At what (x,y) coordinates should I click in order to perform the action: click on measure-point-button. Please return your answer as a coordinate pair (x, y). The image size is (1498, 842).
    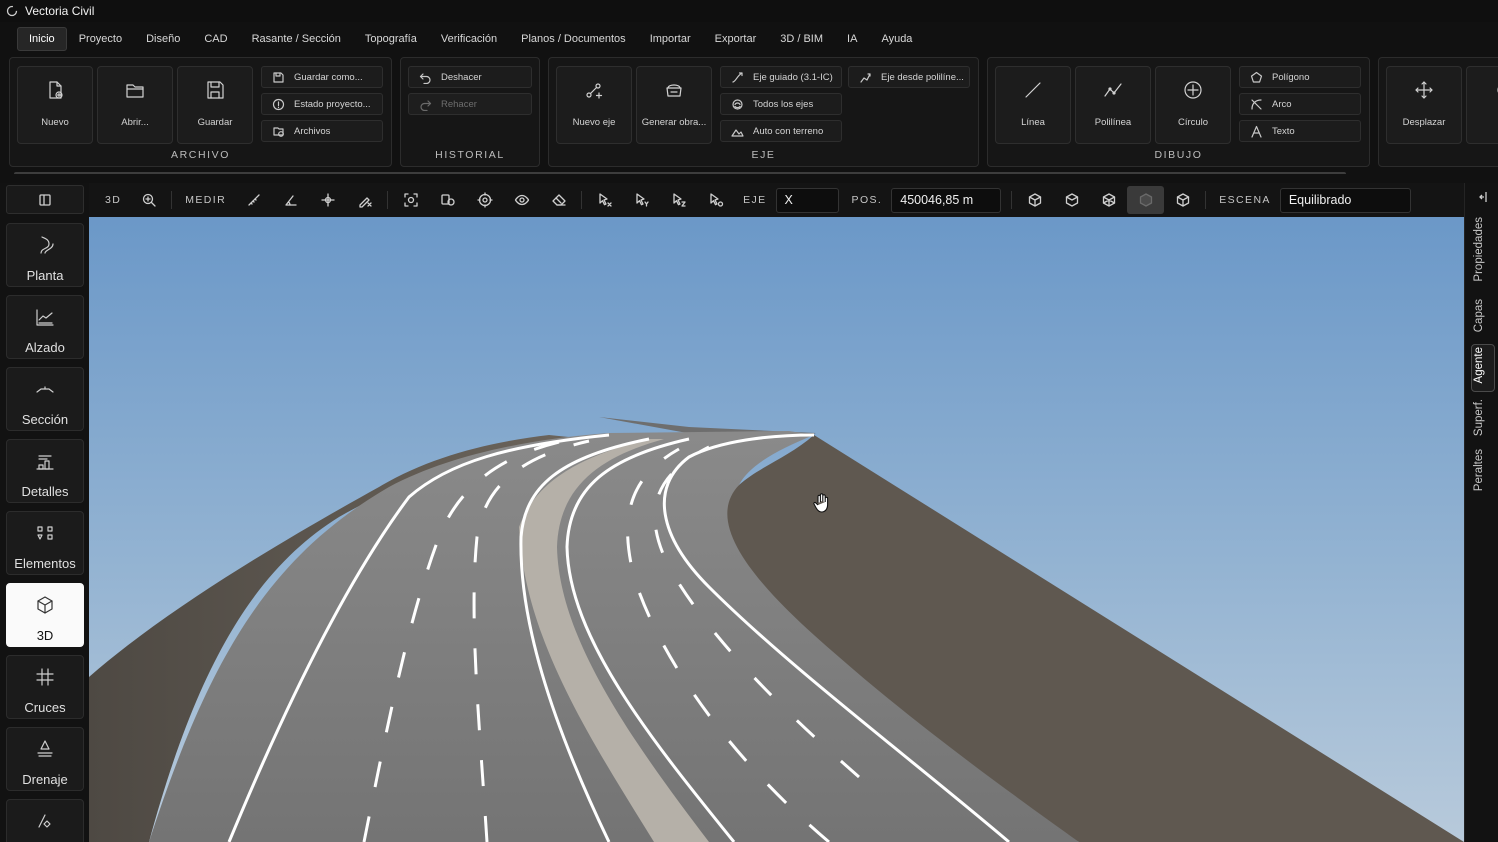
    Looking at the image, I should click on (327, 200).